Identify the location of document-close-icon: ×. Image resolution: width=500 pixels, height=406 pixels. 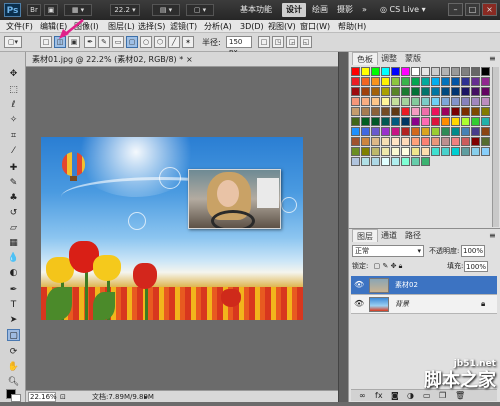
(189, 59).